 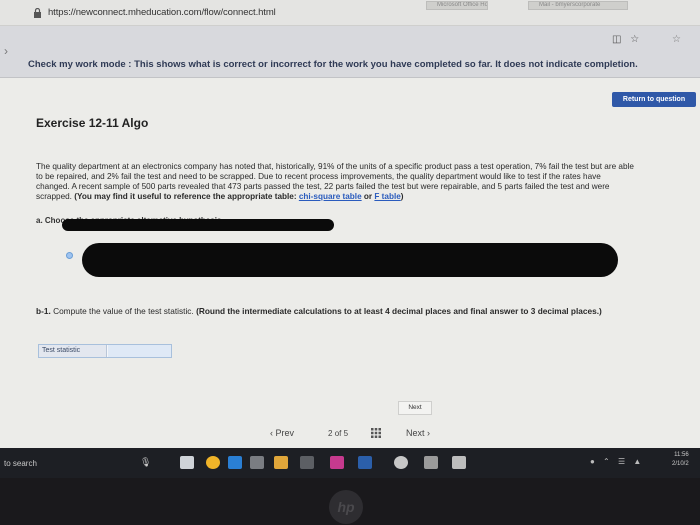 I want to click on test-statistic-row: Test statistic, so click(x=105, y=351).